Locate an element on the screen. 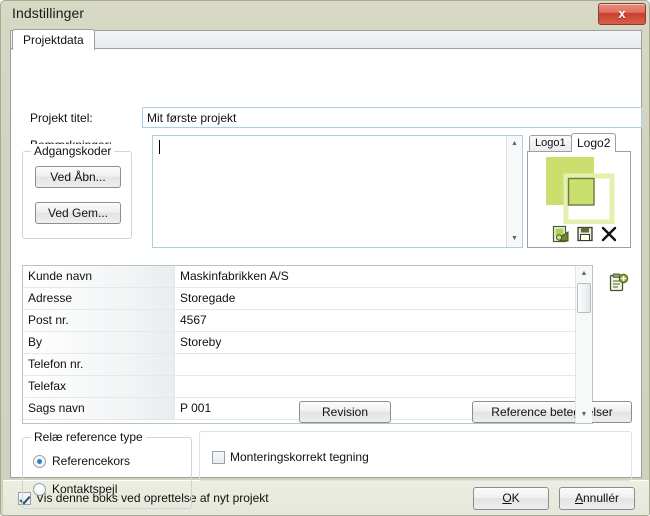 The width and height of the screenshot is (650, 516). text-caret is located at coordinates (159, 147).